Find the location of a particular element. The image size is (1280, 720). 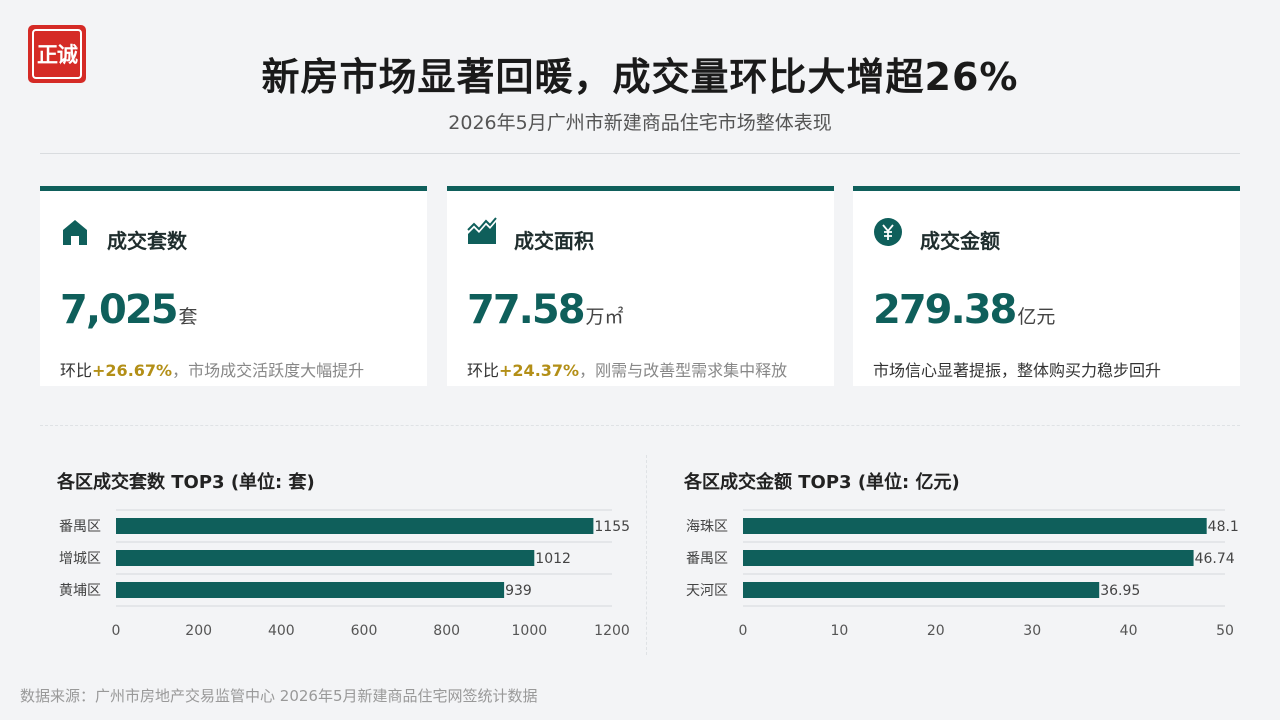

x-tick-label: 400 is located at coordinates (281, 631).